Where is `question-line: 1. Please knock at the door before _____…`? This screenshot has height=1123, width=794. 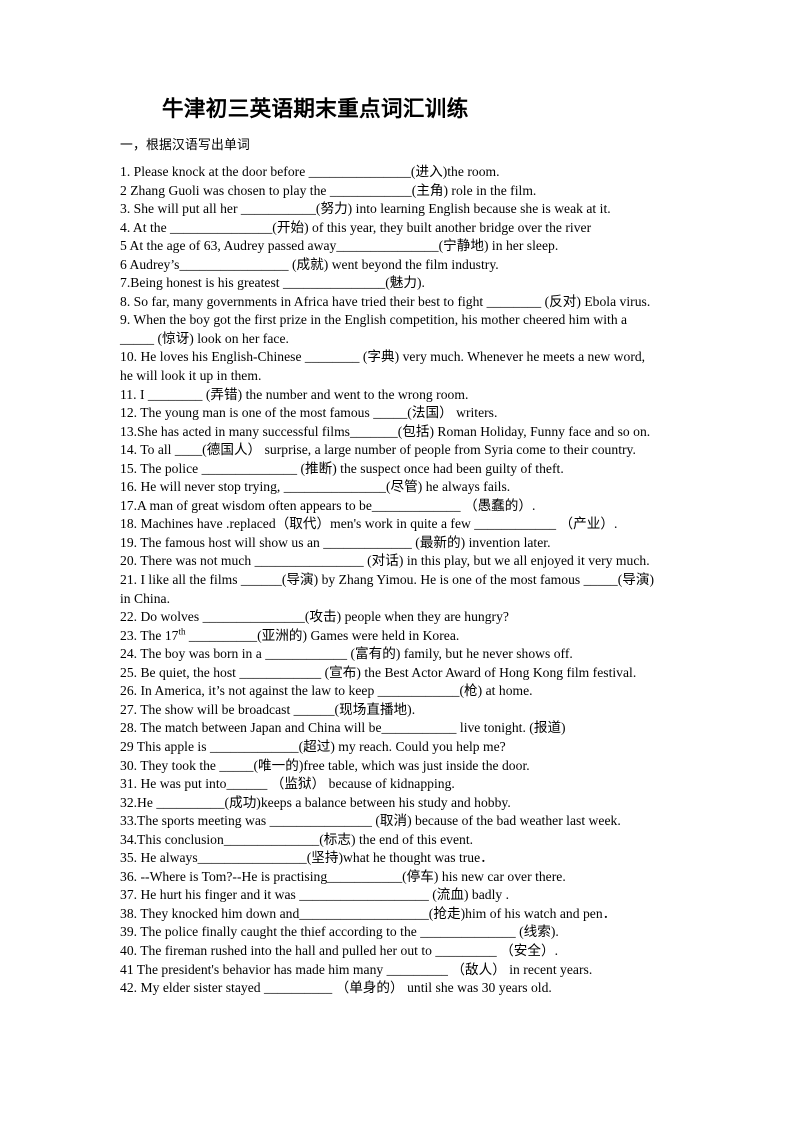
question-line: 1. Please knock at the door before _____… is located at coordinates (310, 171).